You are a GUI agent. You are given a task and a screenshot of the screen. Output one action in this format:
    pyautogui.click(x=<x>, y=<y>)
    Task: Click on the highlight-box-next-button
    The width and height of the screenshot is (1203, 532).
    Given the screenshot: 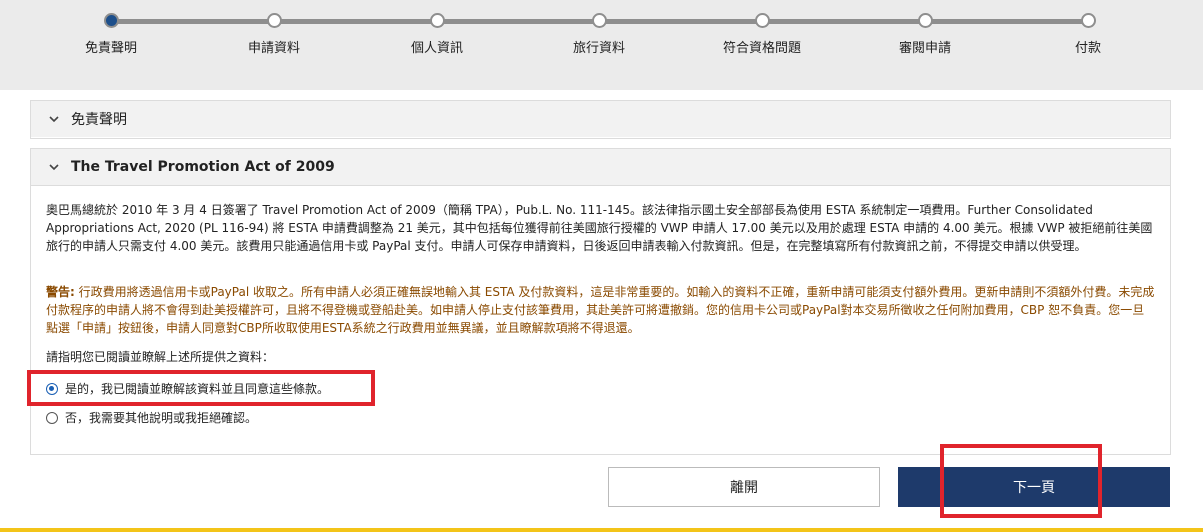 What is the action you would take?
    pyautogui.click(x=1021, y=481)
    